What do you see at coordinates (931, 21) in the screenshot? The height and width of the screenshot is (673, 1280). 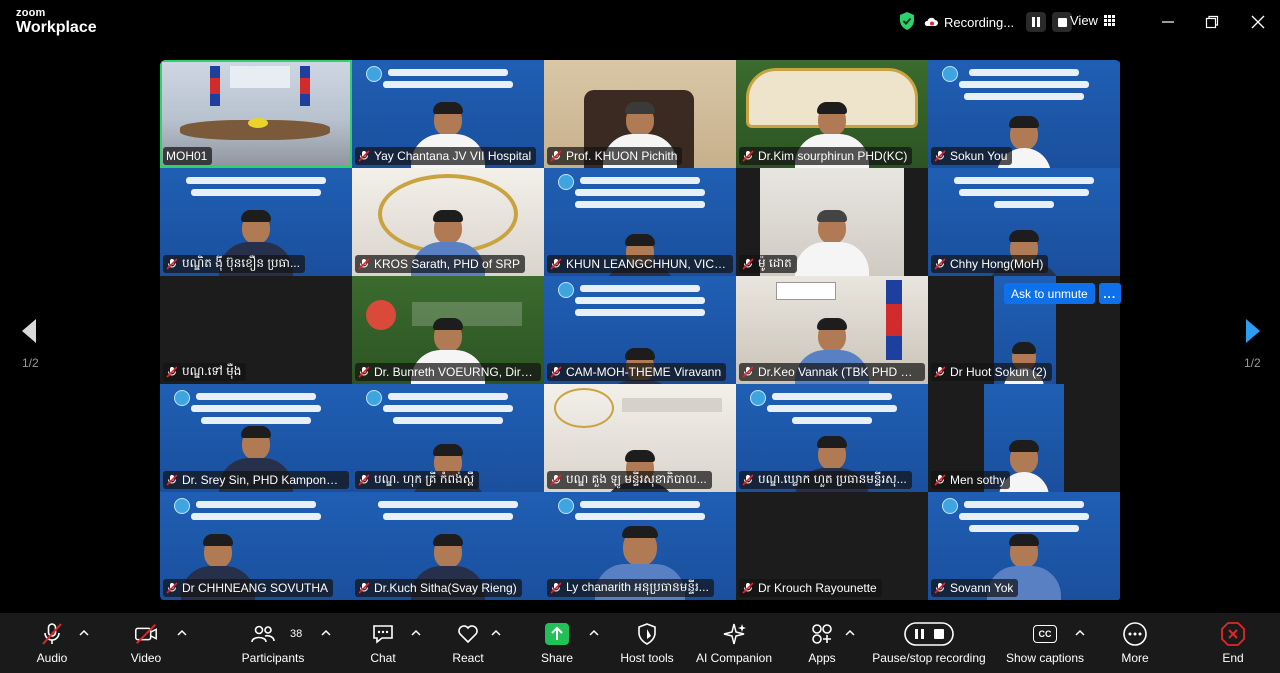 I see `cloud-recording-icon` at bounding box center [931, 21].